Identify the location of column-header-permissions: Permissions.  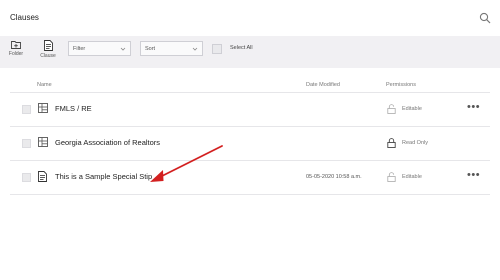
(401, 85).